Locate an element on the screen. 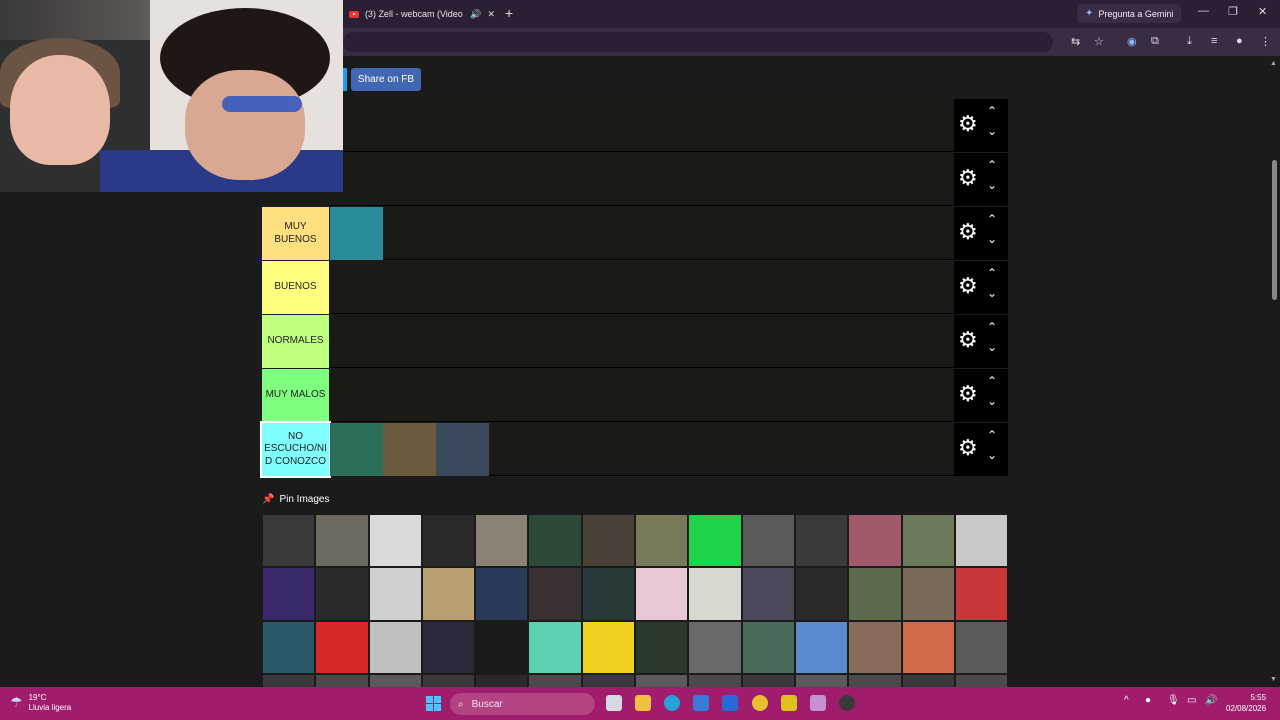 This screenshot has width=1280, height=720. tab-close-icon: ✕ is located at coordinates (491, 14).